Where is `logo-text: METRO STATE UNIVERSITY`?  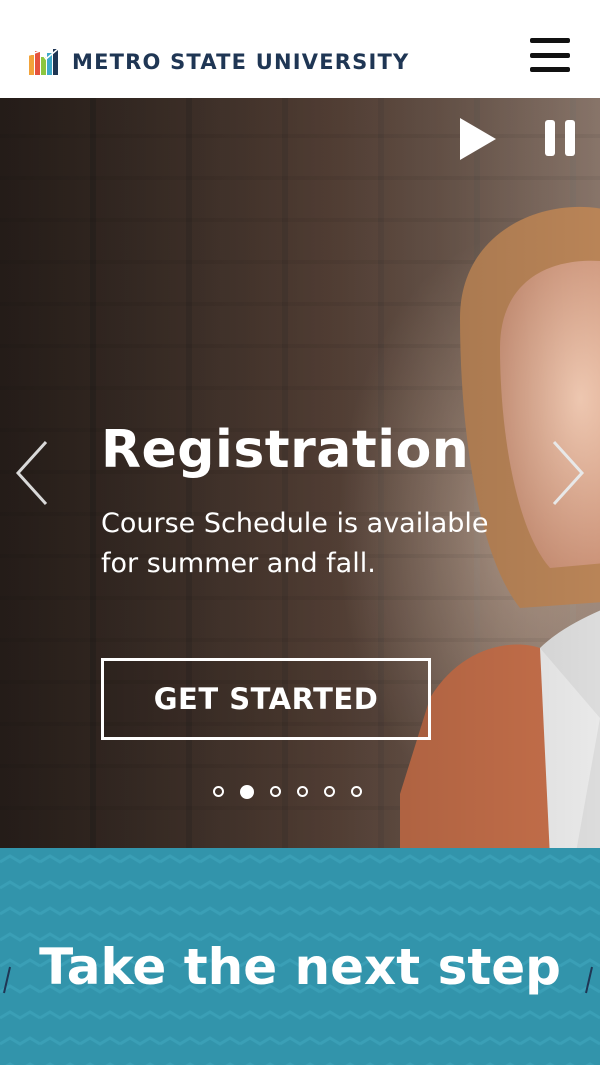
logo-text: METRO STATE UNIVERSITY is located at coordinates (241, 62).